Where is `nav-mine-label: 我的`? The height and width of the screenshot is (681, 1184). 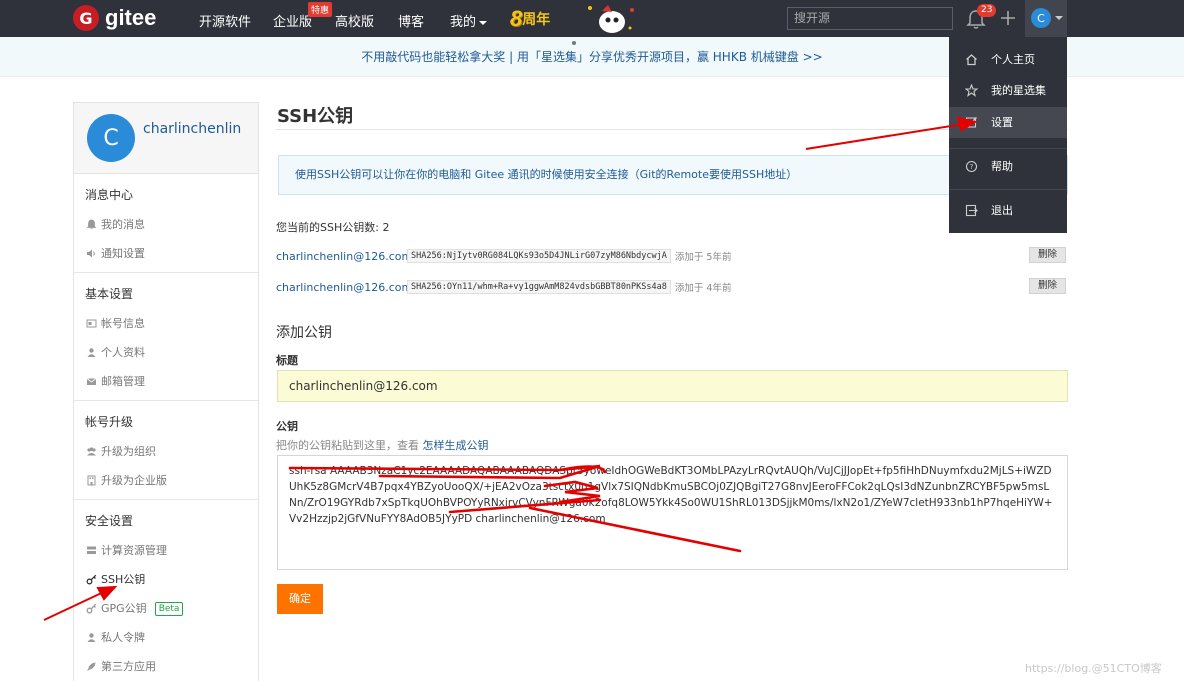 nav-mine-label: 我的 is located at coordinates (463, 22).